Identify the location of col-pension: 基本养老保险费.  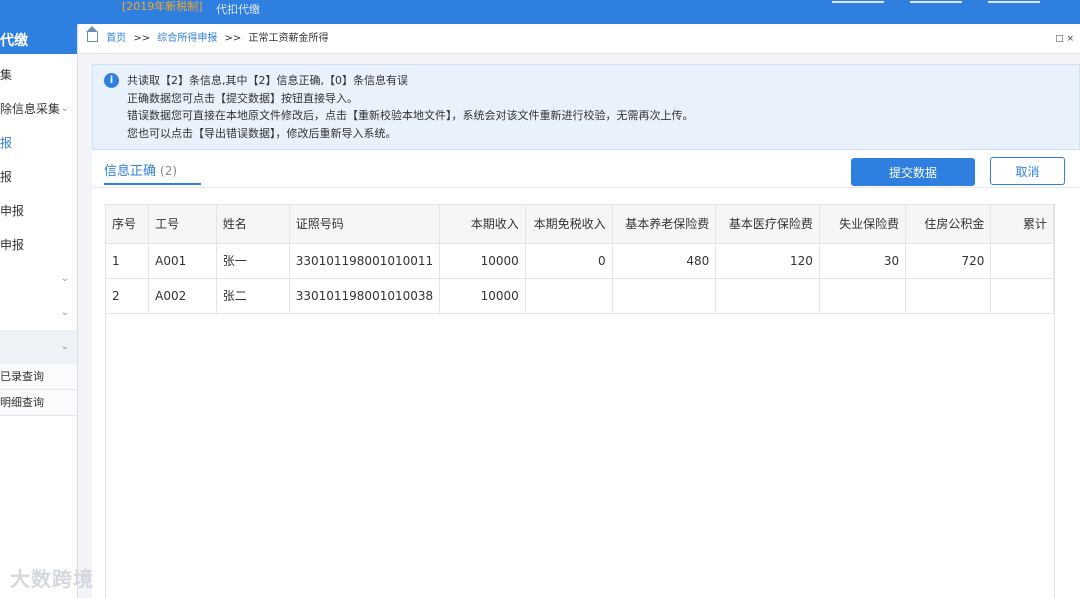
(664, 224).